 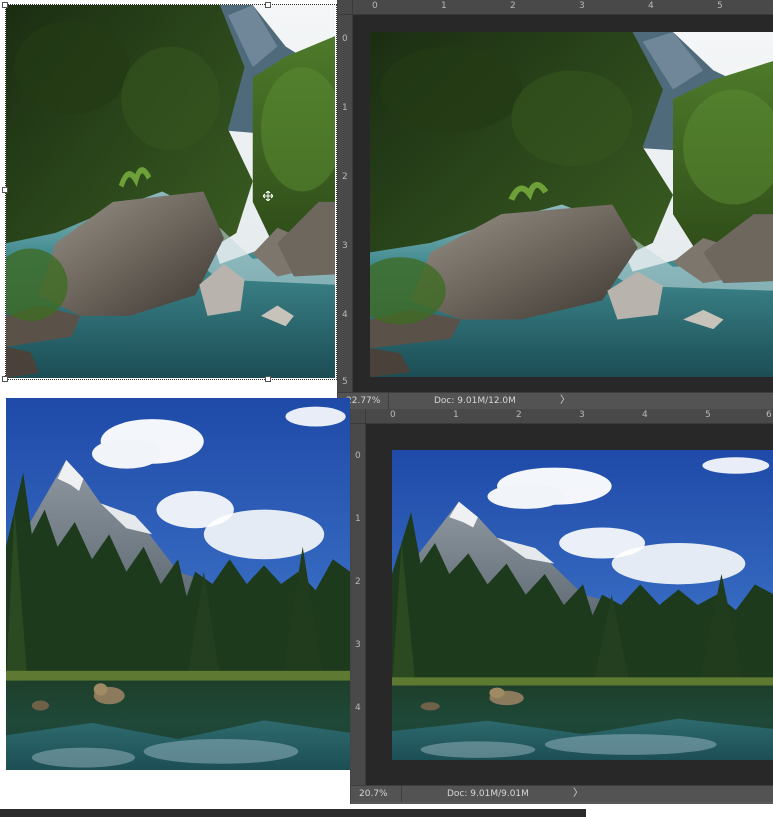 I want to click on move-cursor-icon, so click(x=268, y=194).